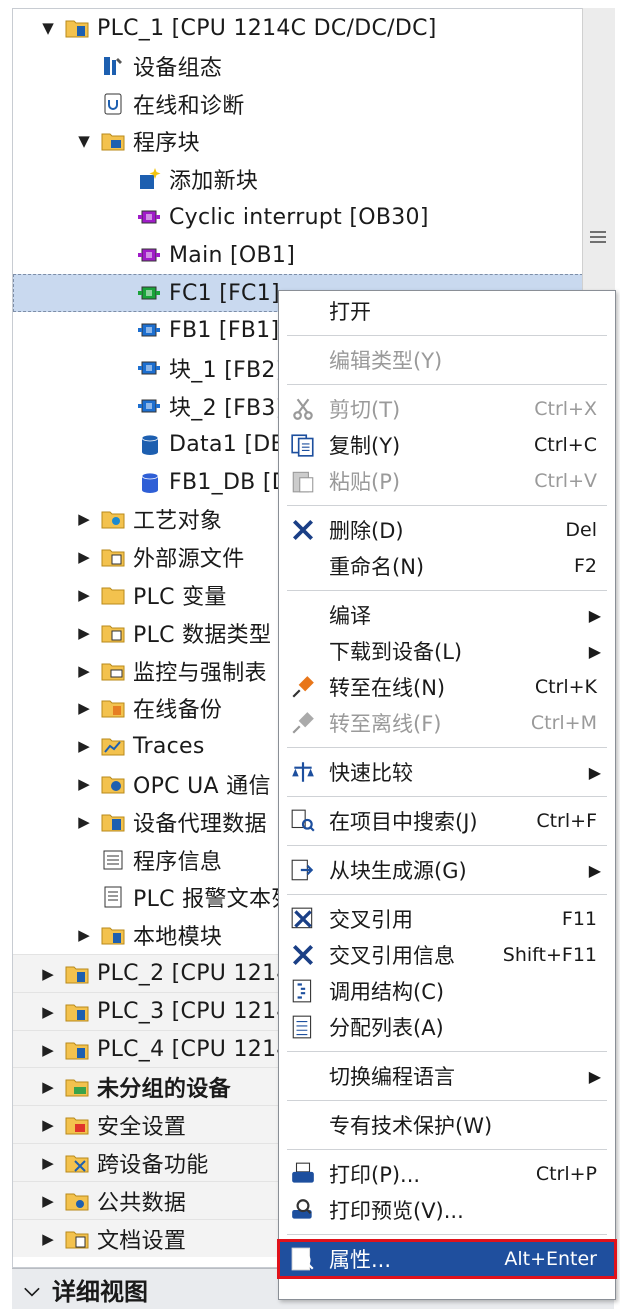 The image size is (620, 1310). I want to click on menu-item: 从块生成源(G) ▶, so click(447, 870).